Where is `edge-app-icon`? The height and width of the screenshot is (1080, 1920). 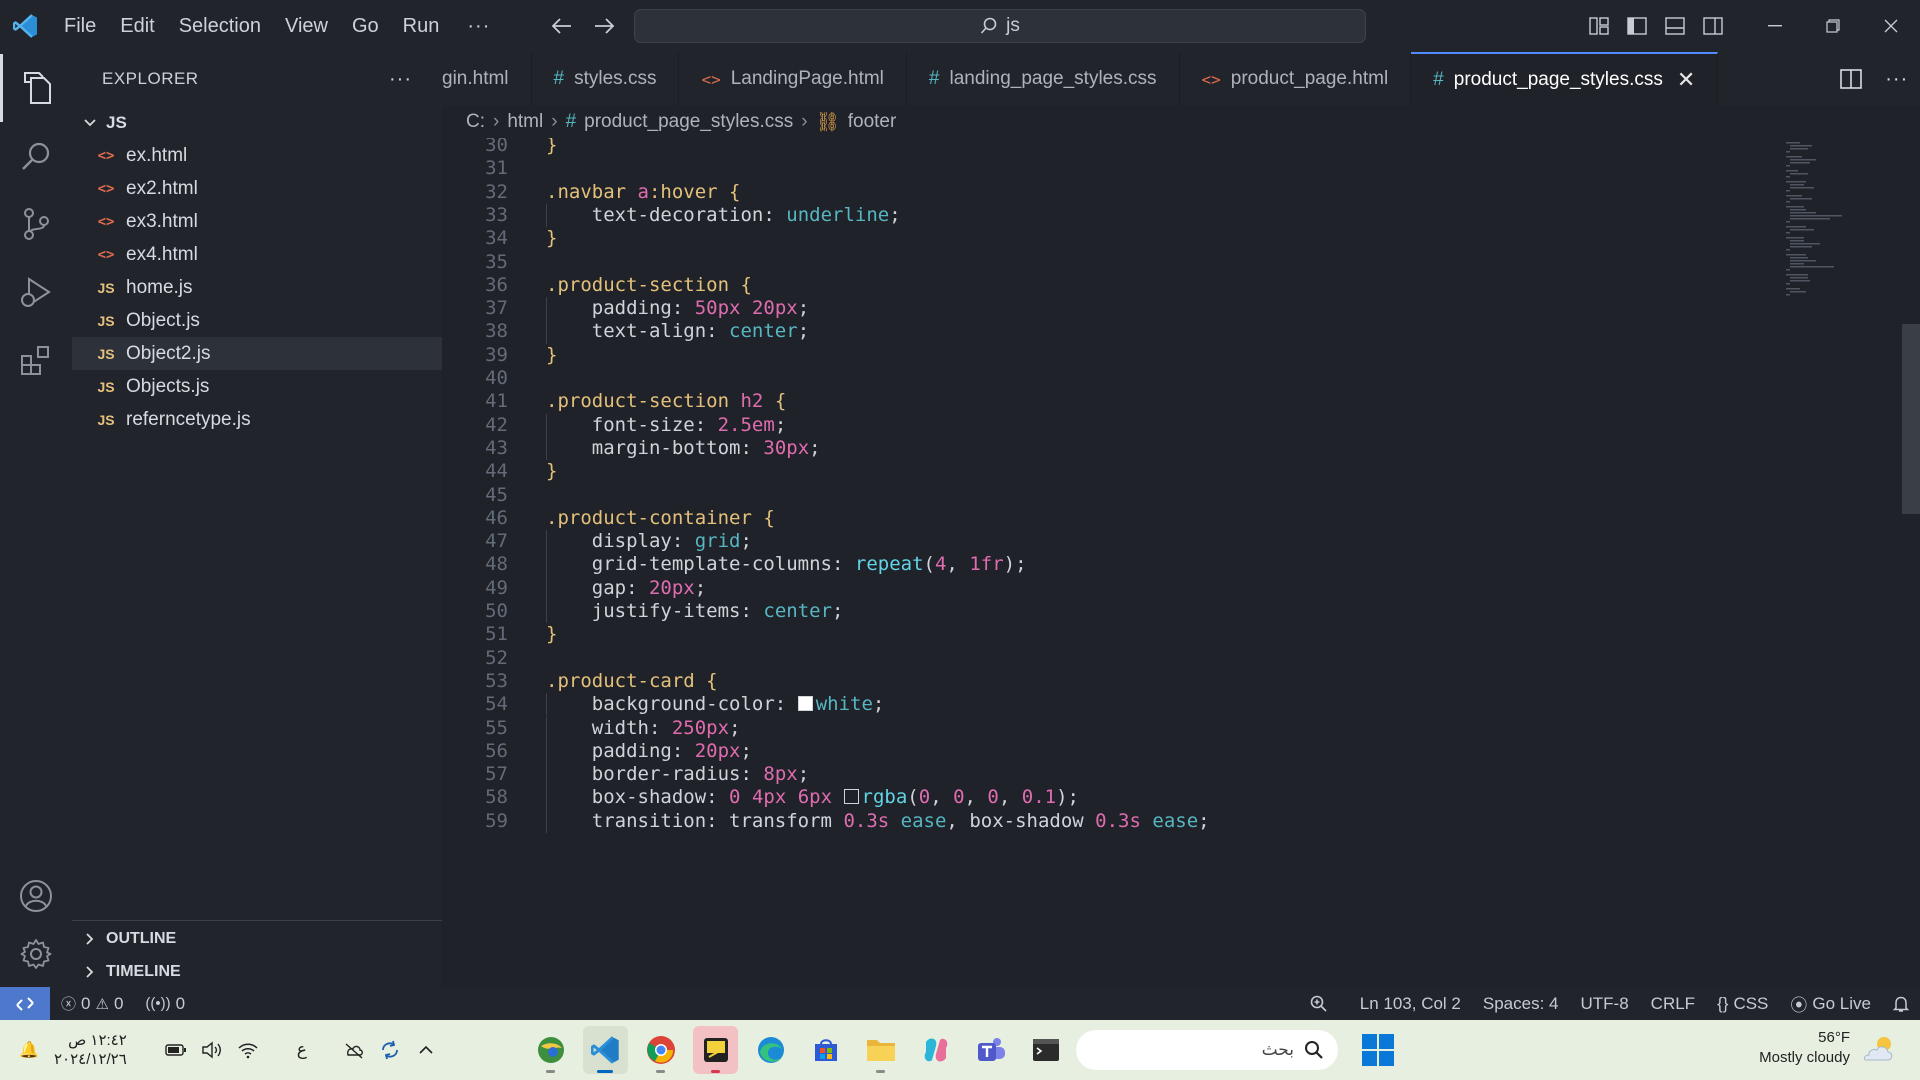 edge-app-icon is located at coordinates (770, 1050).